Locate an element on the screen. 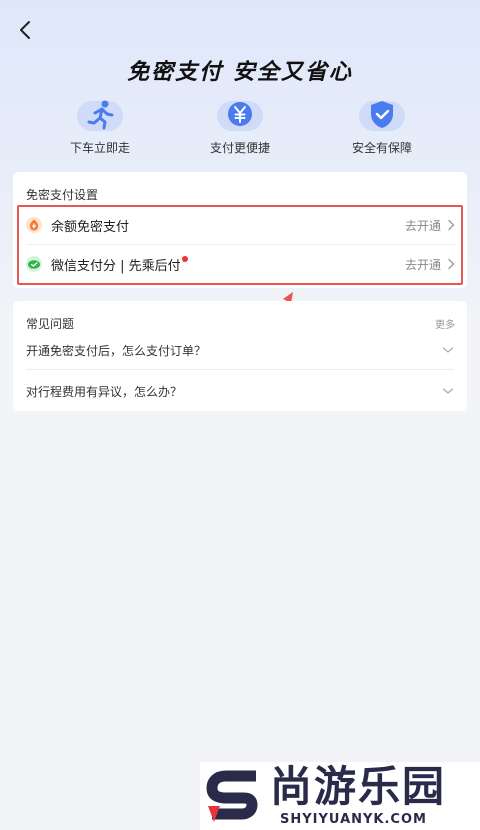 Image resolution: width=480 pixels, height=830 pixels. feature-item: 安全有保障 is located at coordinates (382, 125).